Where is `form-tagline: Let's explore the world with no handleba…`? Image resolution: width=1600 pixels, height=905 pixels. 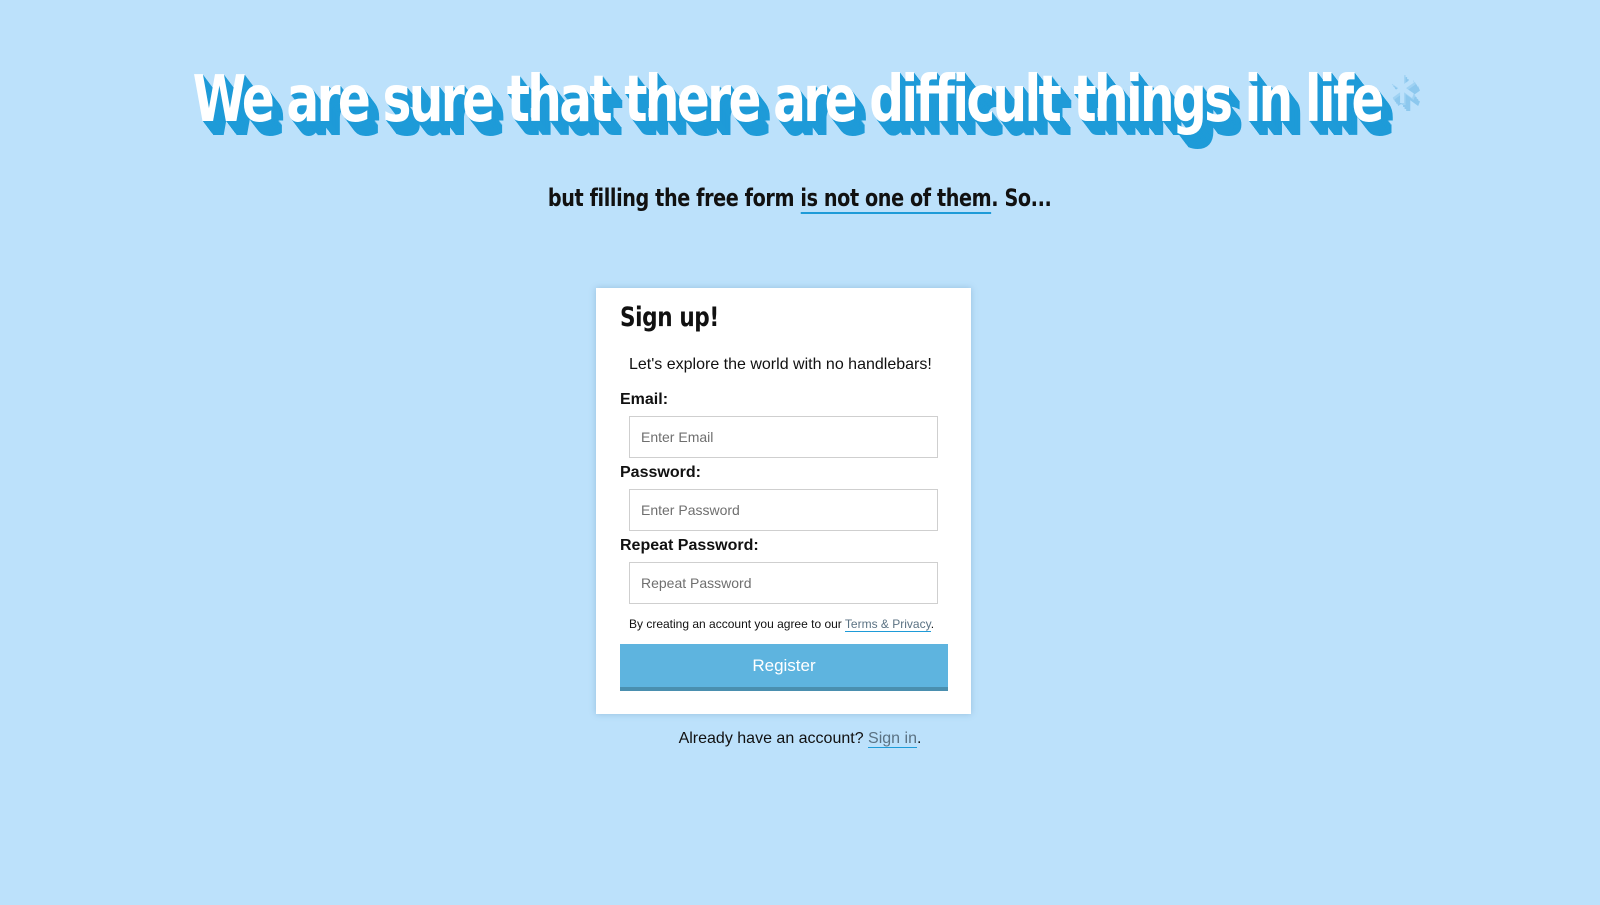
form-tagline: Let's explore the world with no handleba… is located at coordinates (780, 364).